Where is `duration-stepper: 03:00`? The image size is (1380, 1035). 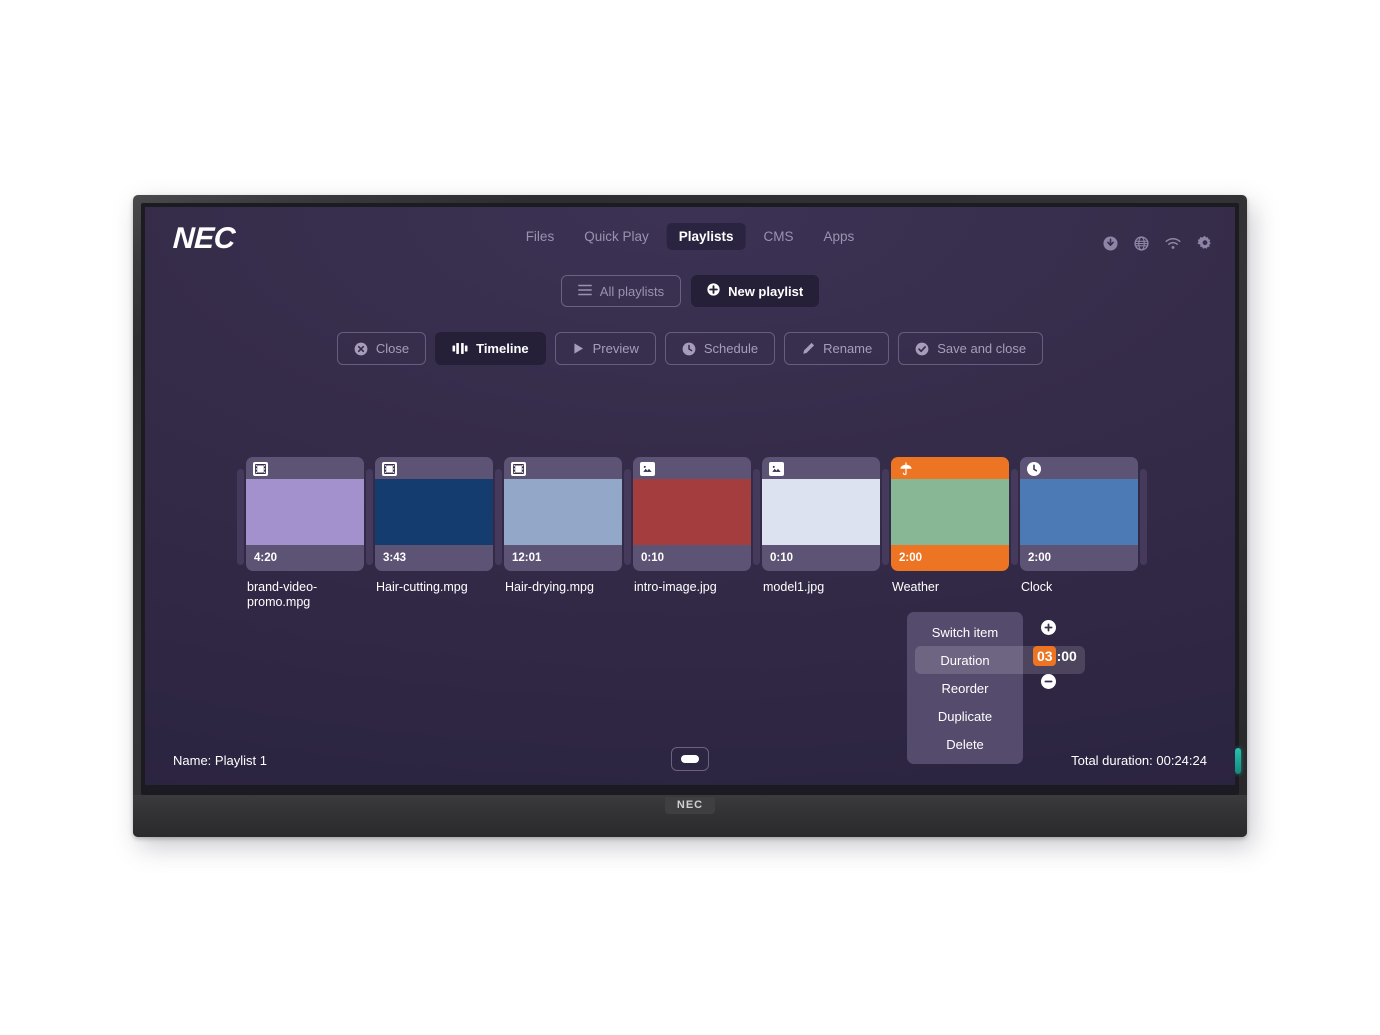 duration-stepper: 03:00 is located at coordinates (1063, 677).